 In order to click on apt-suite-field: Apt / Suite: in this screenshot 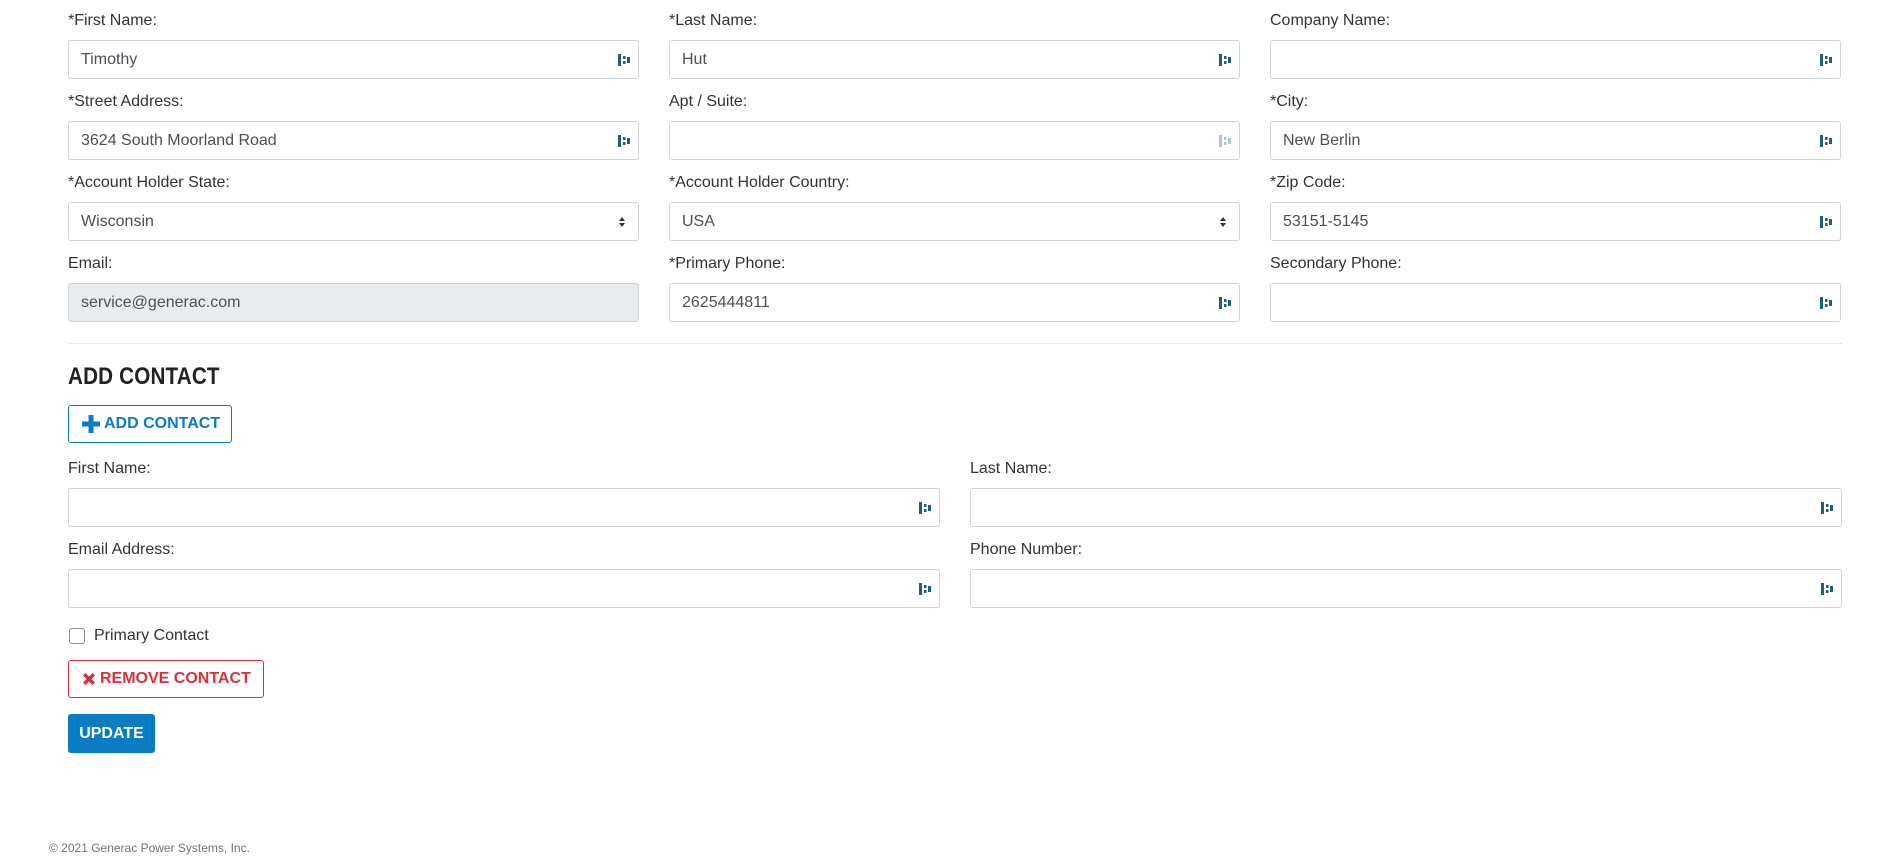, I will do `click(954, 126)`.